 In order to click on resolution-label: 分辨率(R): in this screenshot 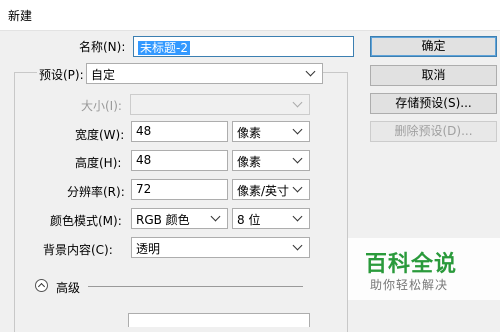, I will do `click(96, 192)`.